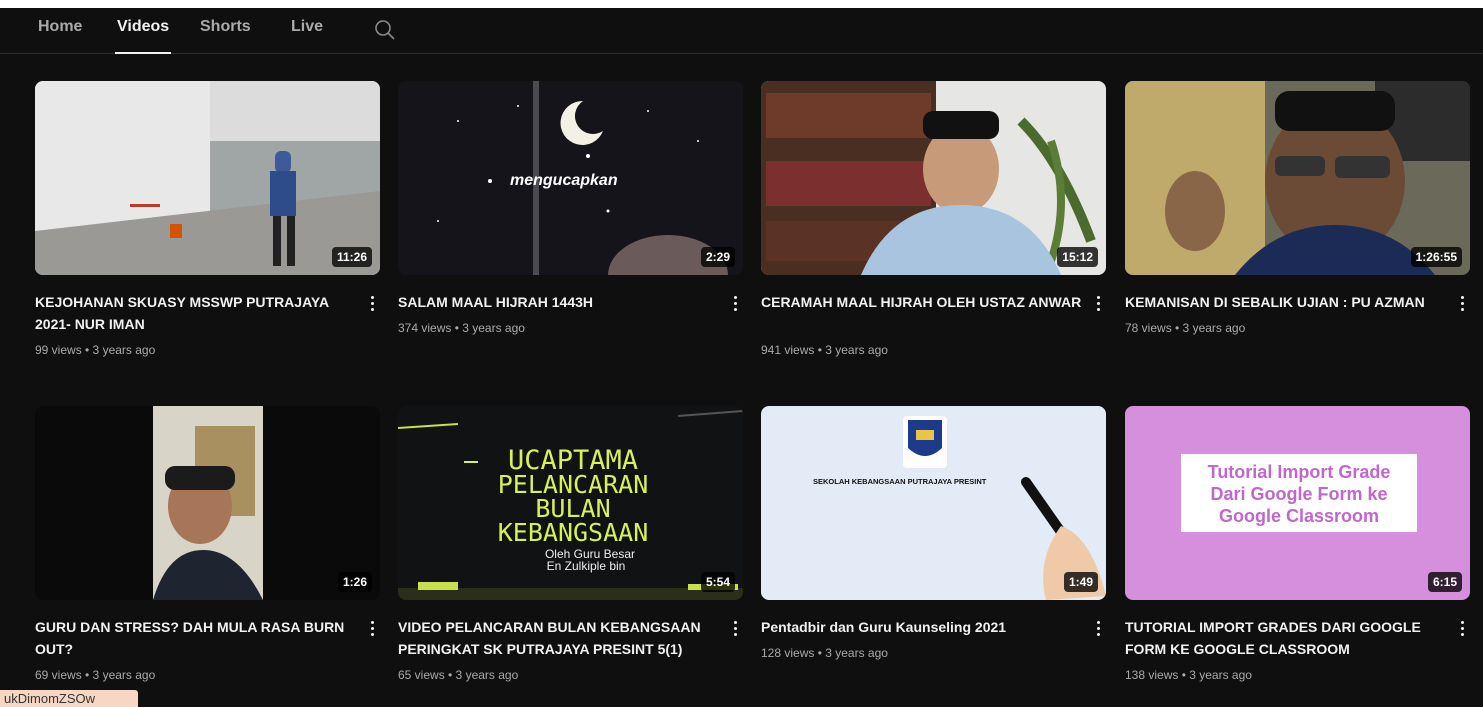 The width and height of the screenshot is (1483, 707). What do you see at coordinates (351, 257) in the screenshot?
I see `video-duration: 11:26` at bounding box center [351, 257].